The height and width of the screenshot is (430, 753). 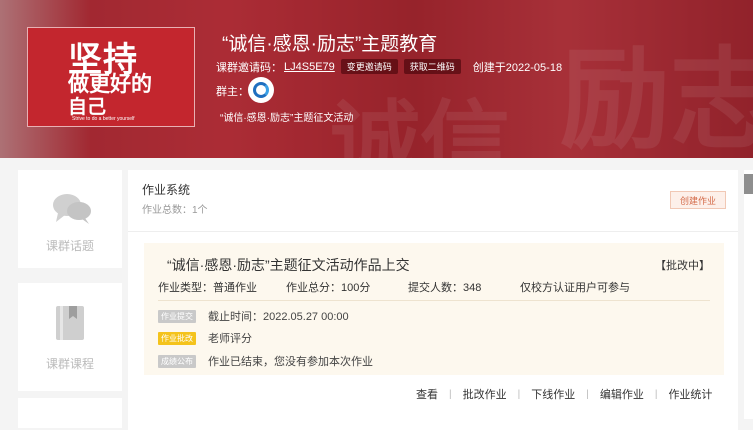 What do you see at coordinates (70, 323) in the screenshot?
I see `book-icon` at bounding box center [70, 323].